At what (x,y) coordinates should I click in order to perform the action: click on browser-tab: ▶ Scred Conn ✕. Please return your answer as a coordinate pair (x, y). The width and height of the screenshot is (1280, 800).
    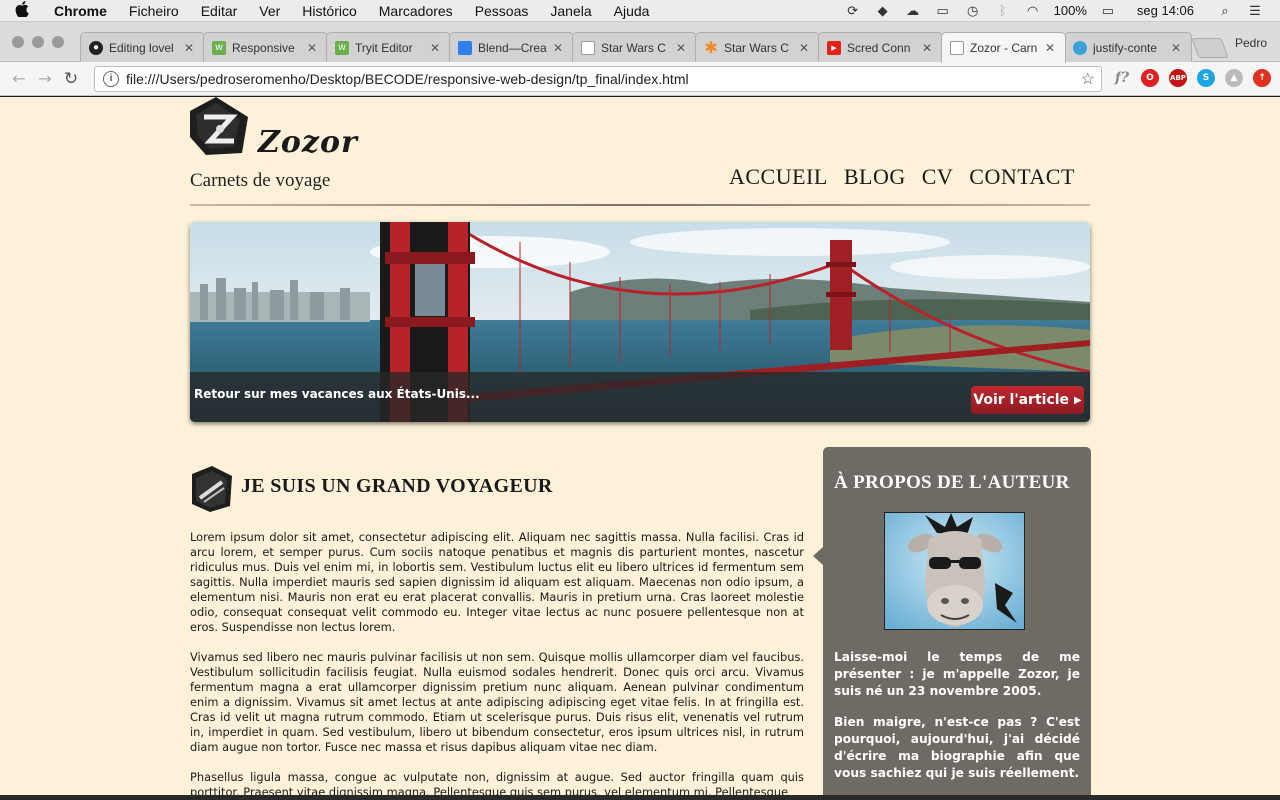
    Looking at the image, I should click on (880, 47).